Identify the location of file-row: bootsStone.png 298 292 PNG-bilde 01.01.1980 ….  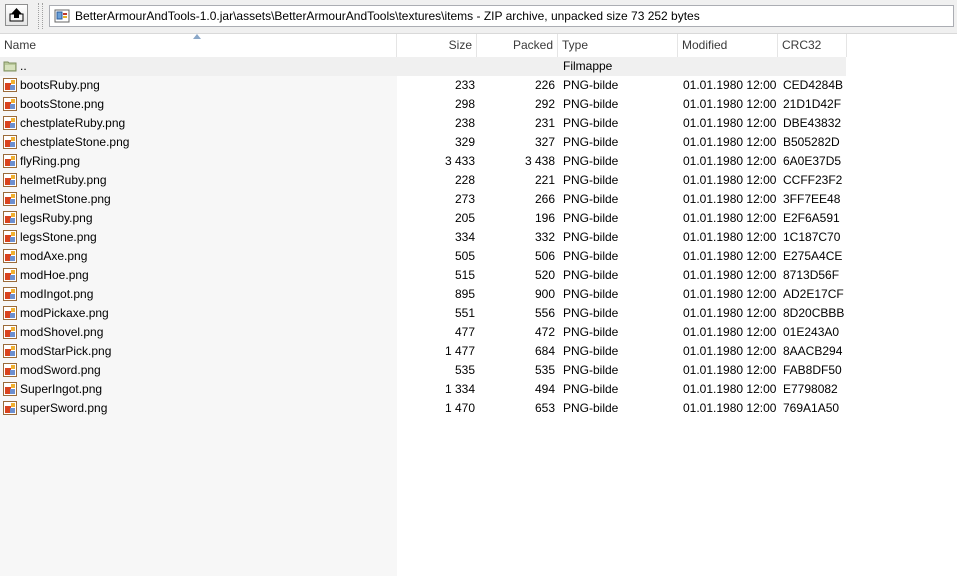
(478, 104).